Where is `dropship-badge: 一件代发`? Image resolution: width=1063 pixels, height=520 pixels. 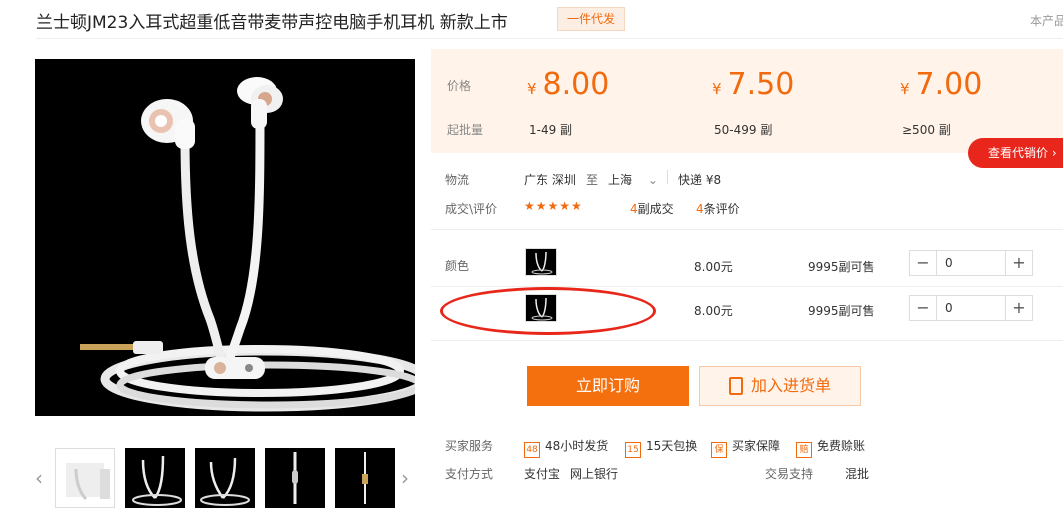 dropship-badge: 一件代发 is located at coordinates (591, 19).